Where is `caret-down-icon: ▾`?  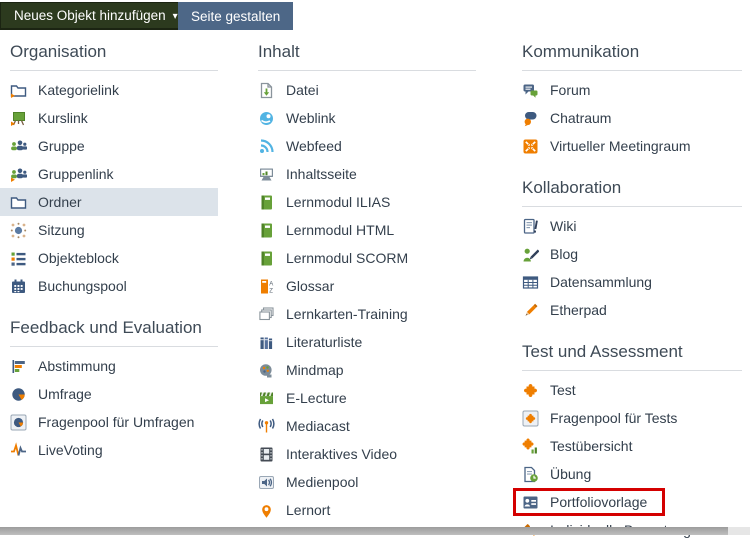 caret-down-icon: ▾ is located at coordinates (175, 16).